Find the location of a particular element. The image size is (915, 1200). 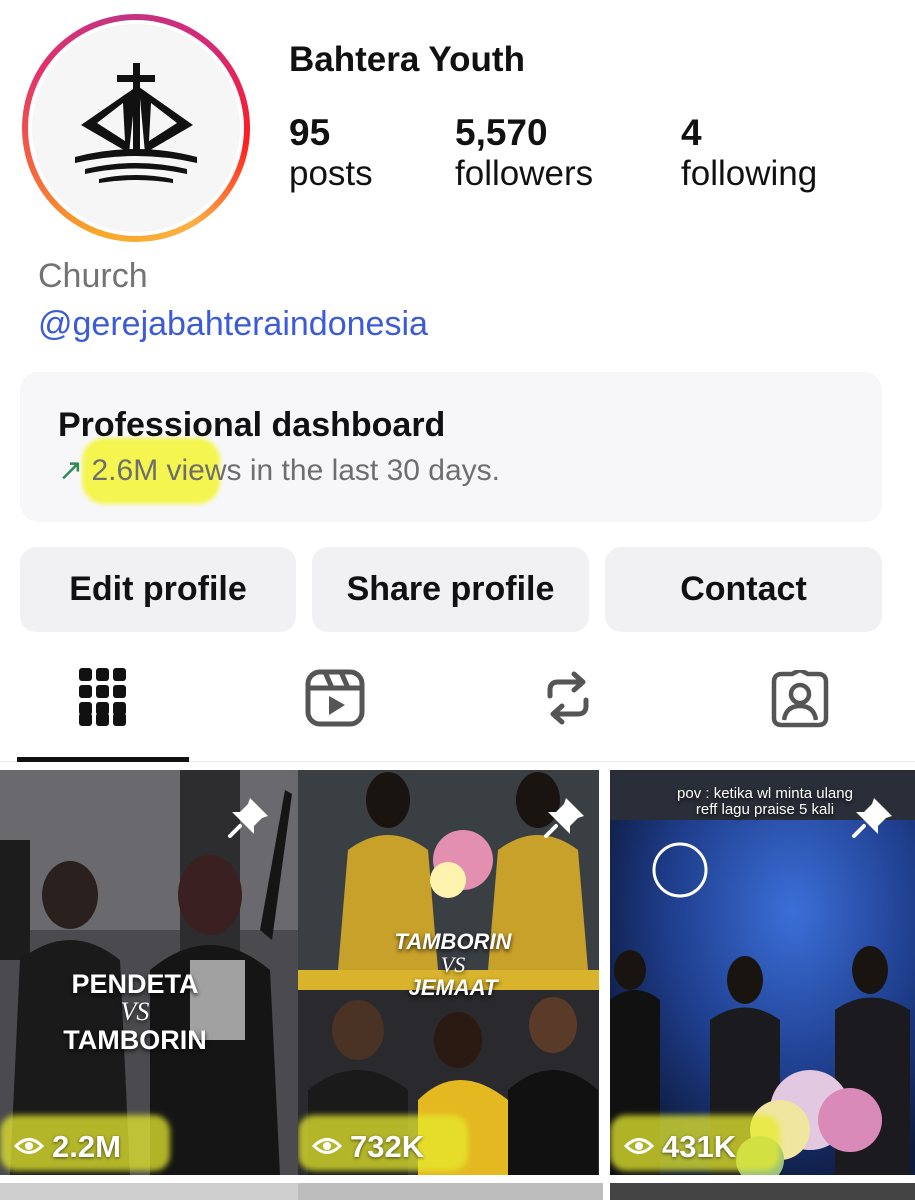

reposts-icon is located at coordinates (568, 698).